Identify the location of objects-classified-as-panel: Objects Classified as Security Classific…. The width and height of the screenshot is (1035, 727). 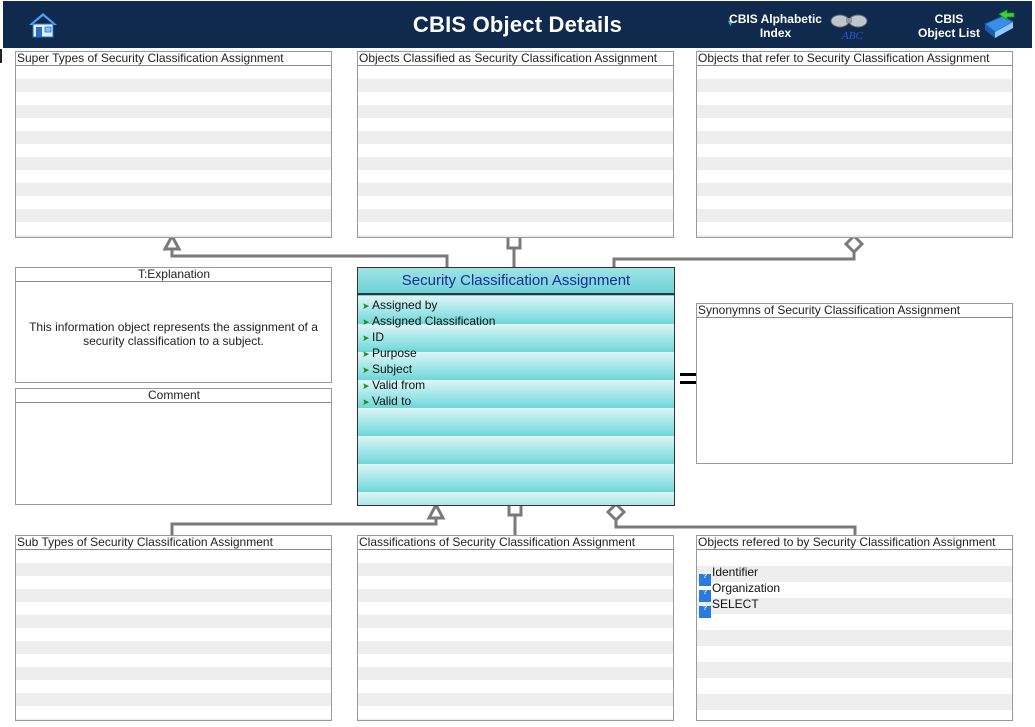
(515, 144).